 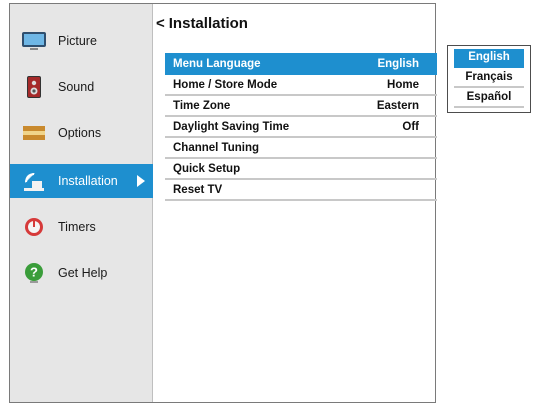 I want to click on row-value: Home, so click(x=403, y=85).